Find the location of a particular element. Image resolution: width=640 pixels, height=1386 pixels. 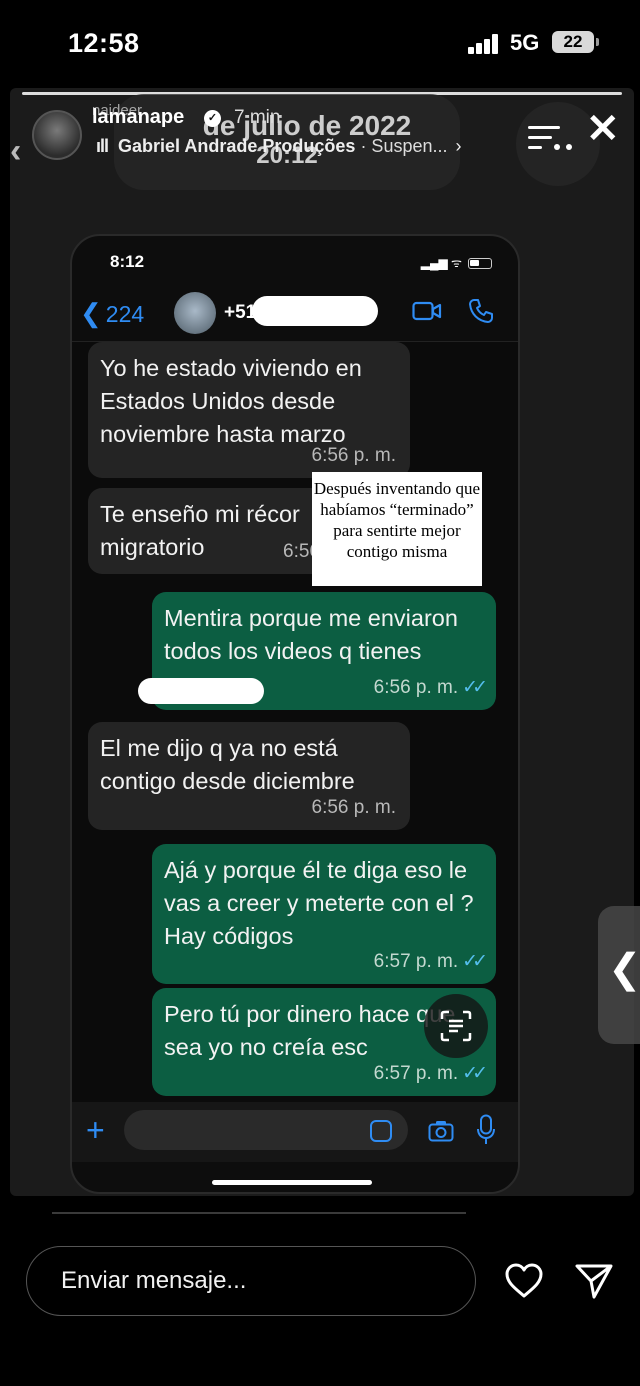

chevron-left-icon: ‹ is located at coordinates (15, 151).